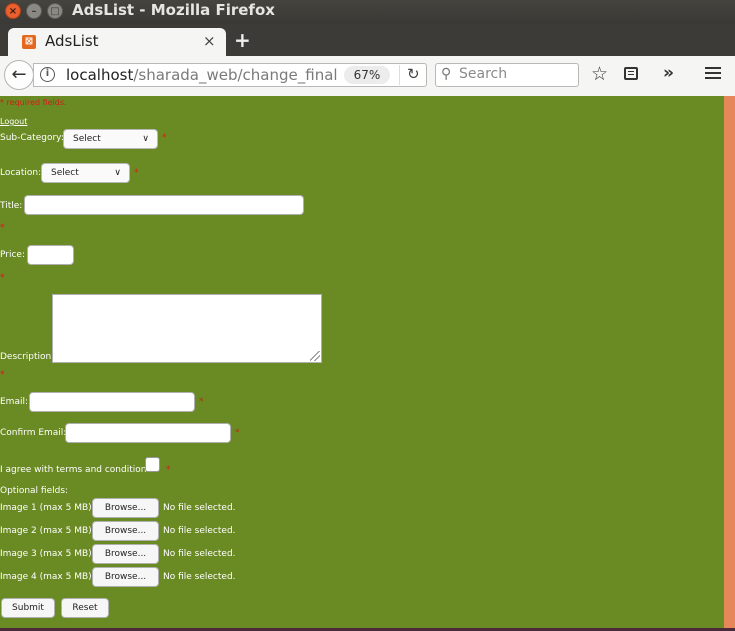 The width and height of the screenshot is (735, 631). I want to click on logout-link: Logout, so click(13, 121).